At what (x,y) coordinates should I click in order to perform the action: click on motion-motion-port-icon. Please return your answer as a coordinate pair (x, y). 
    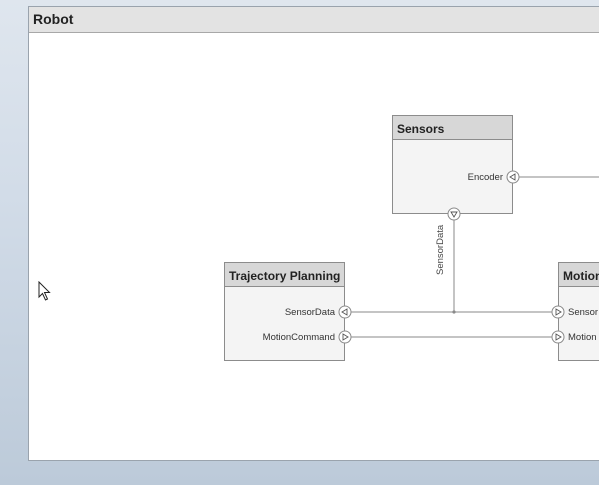
    Looking at the image, I should click on (558, 337).